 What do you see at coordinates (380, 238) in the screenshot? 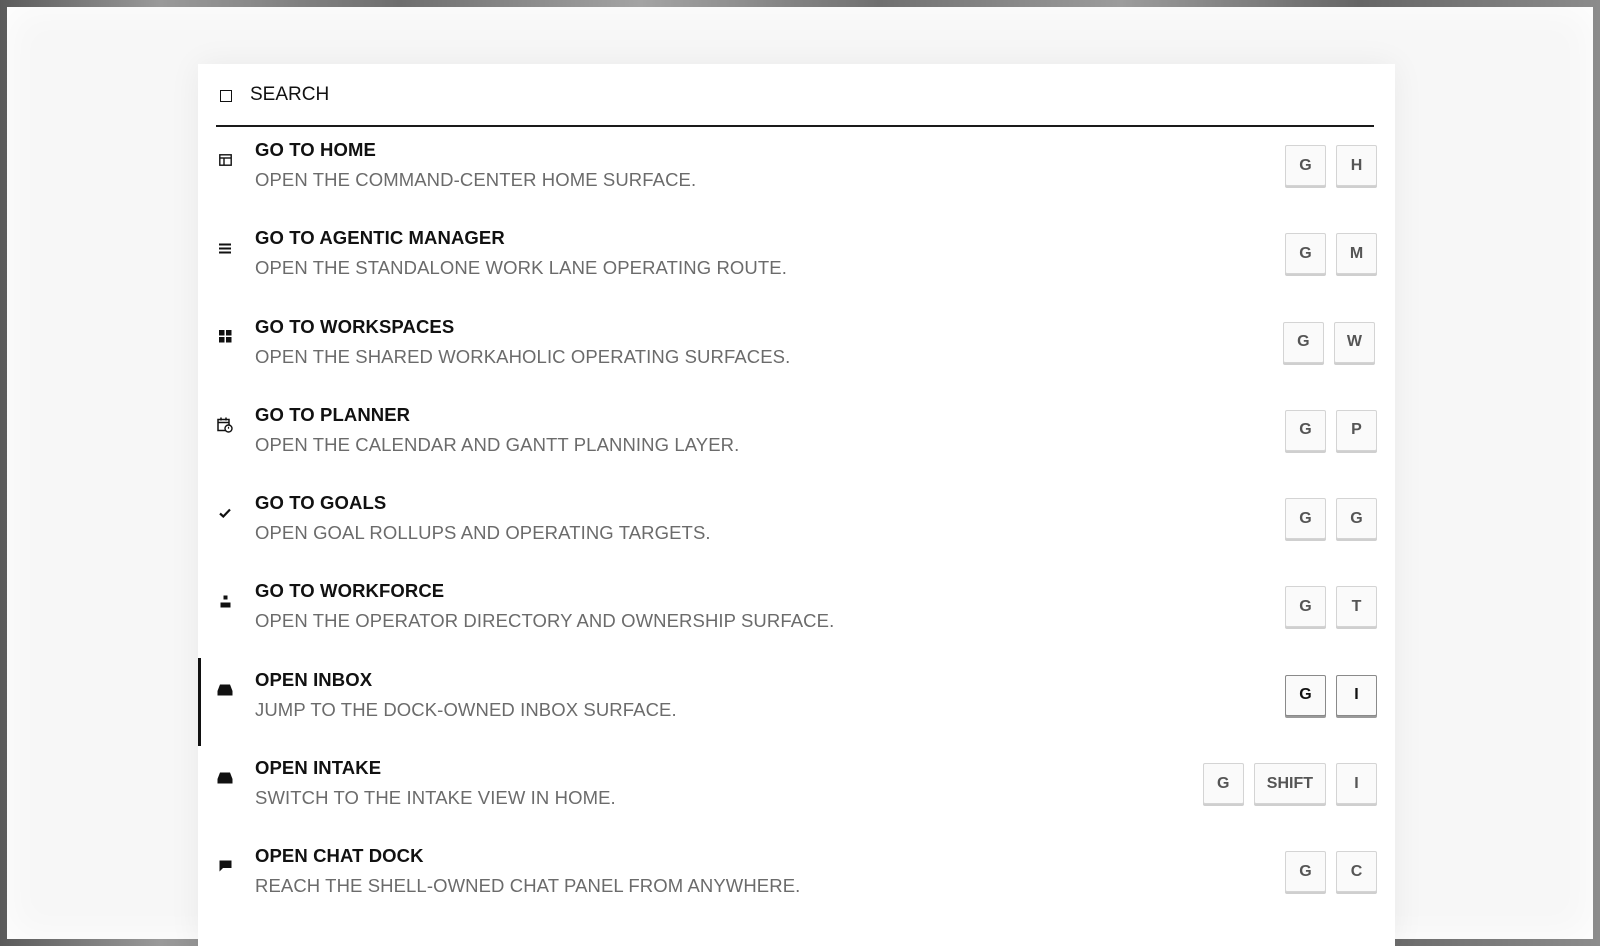
I see `command-title: GO TO AGENTIC MANAGER` at bounding box center [380, 238].